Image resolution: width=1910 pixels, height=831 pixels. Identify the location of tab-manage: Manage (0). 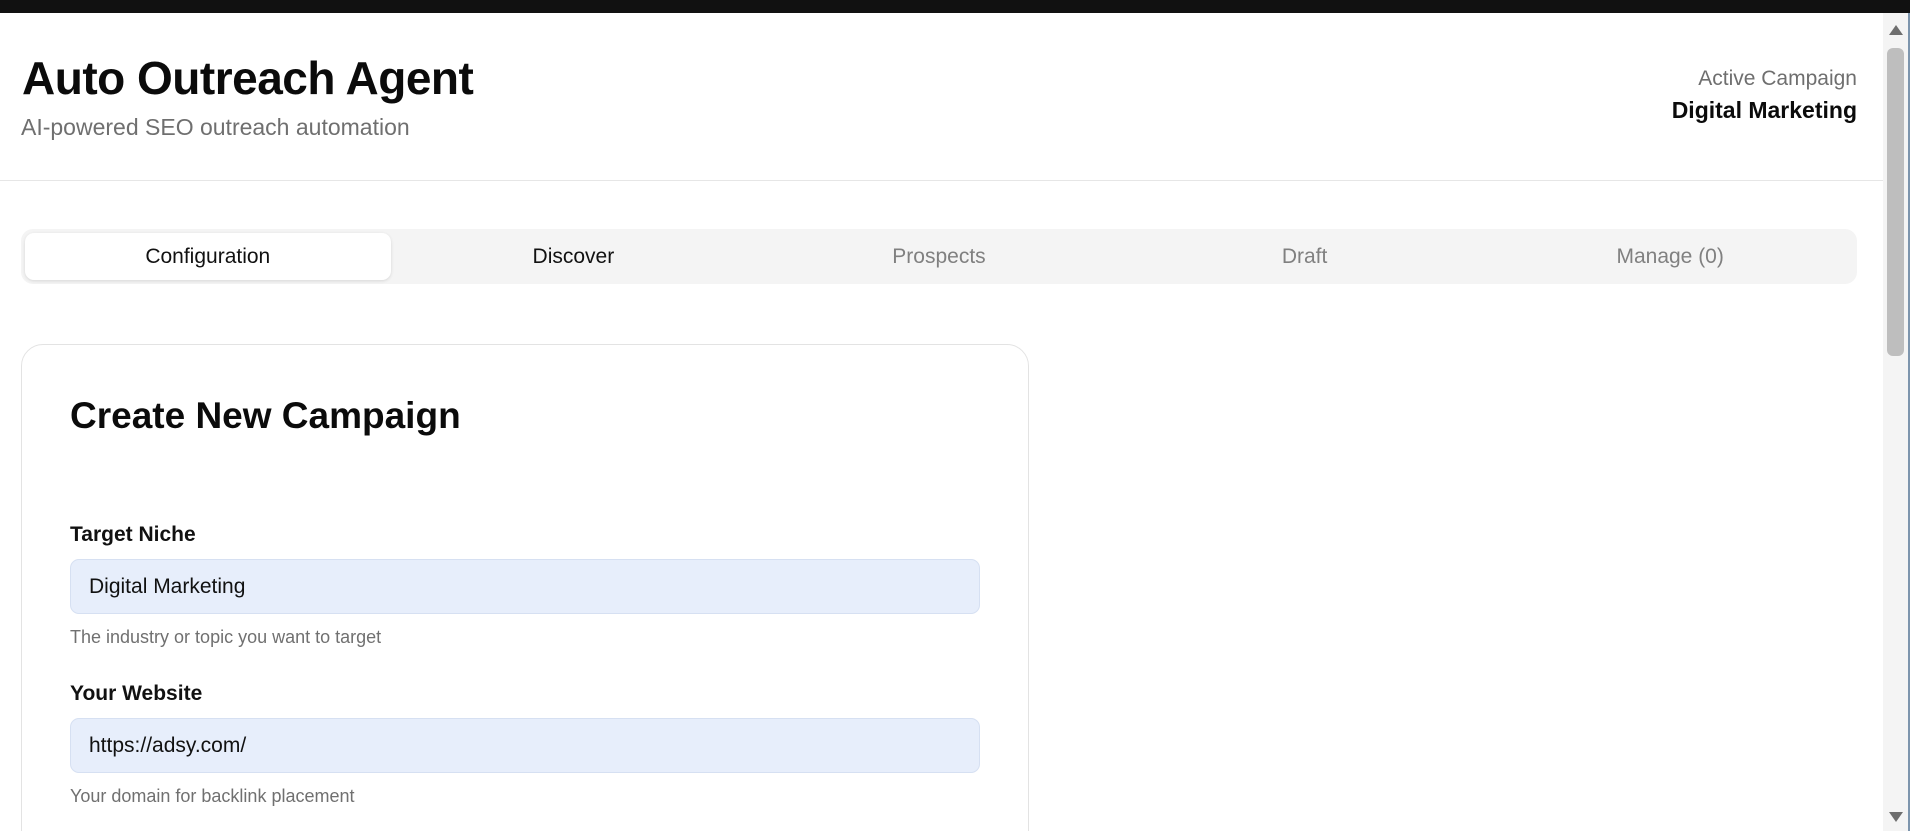
(1670, 256).